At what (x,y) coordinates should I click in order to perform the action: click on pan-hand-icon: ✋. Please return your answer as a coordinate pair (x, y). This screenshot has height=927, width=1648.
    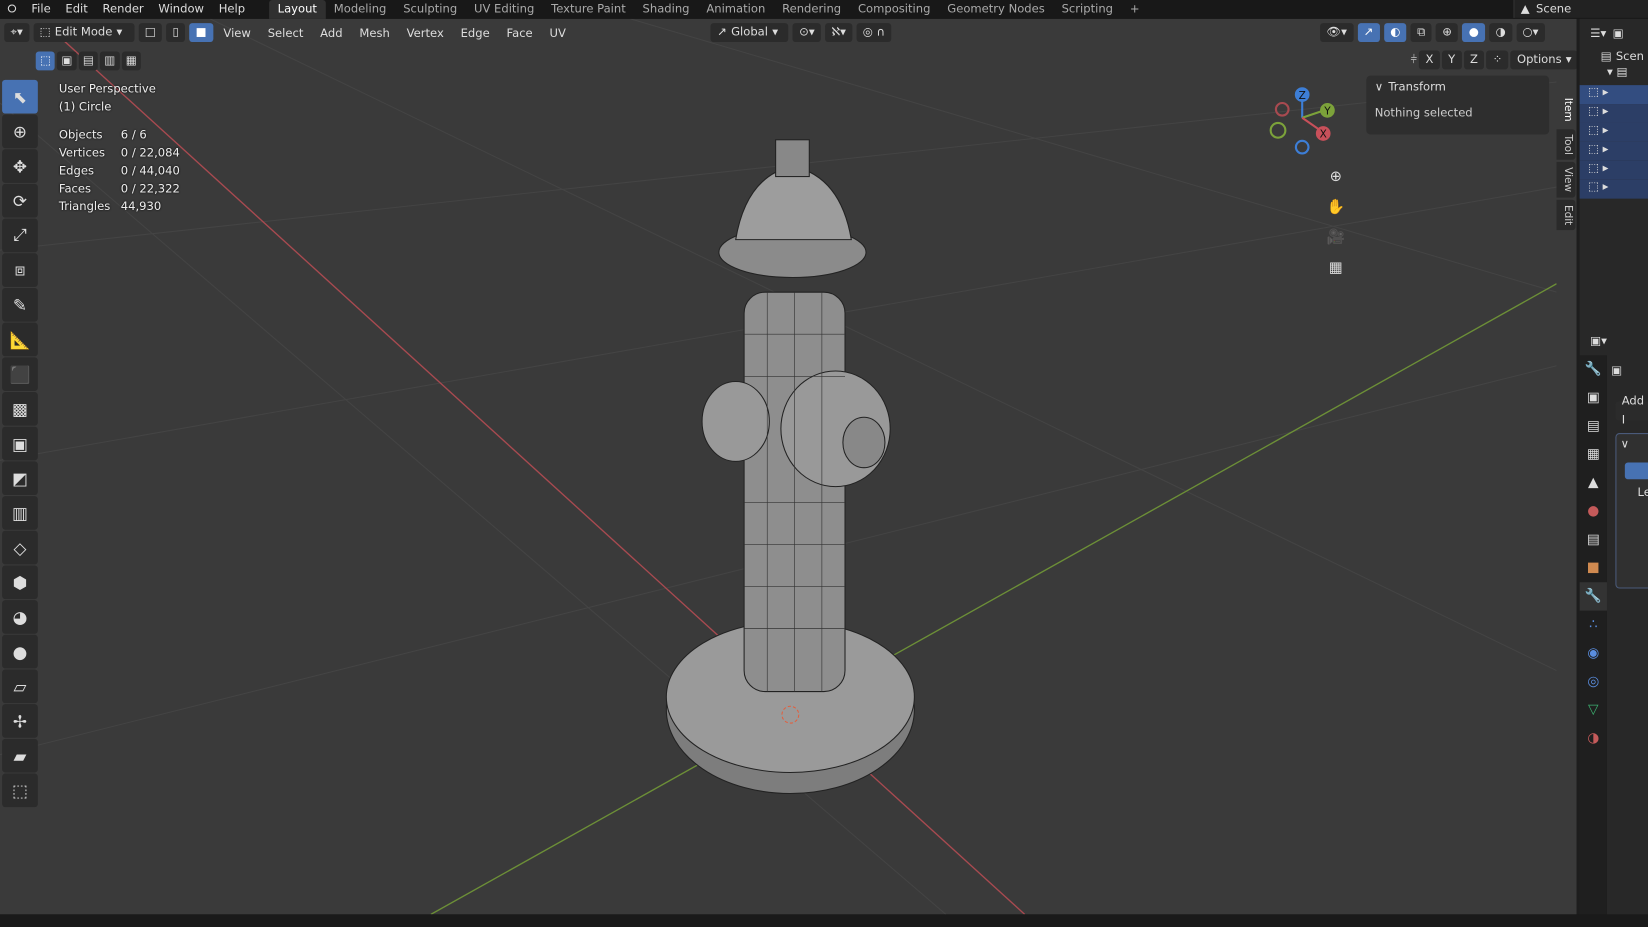
    Looking at the image, I should click on (1335, 206).